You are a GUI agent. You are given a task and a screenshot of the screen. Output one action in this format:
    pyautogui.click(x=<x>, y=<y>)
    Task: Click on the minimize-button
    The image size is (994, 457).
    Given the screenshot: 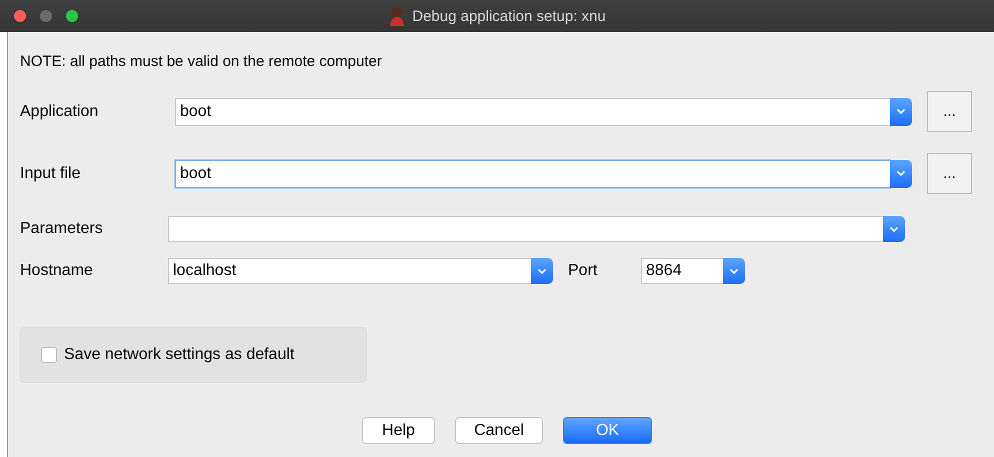 What is the action you would take?
    pyautogui.click(x=46, y=16)
    